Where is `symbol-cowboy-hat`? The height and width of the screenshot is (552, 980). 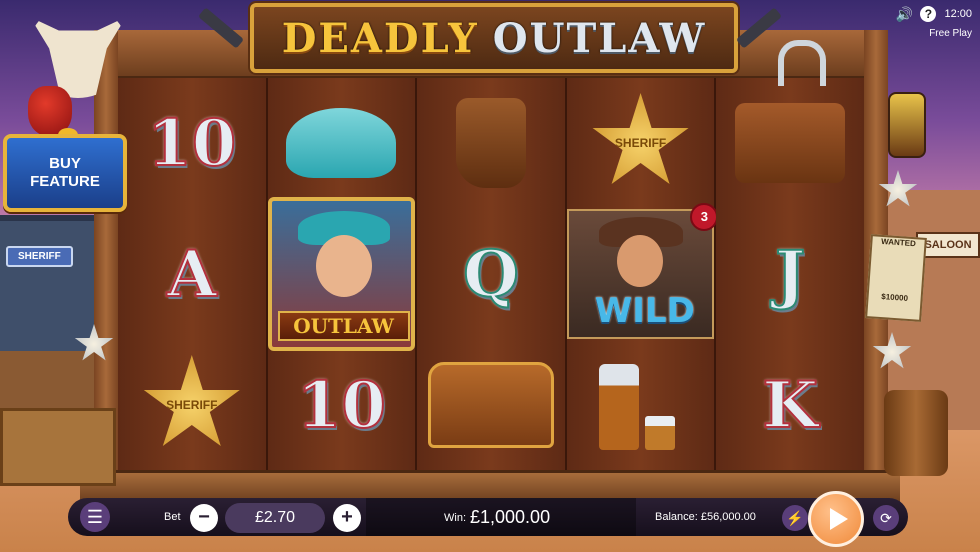
symbol-cowboy-hat is located at coordinates (342, 143).